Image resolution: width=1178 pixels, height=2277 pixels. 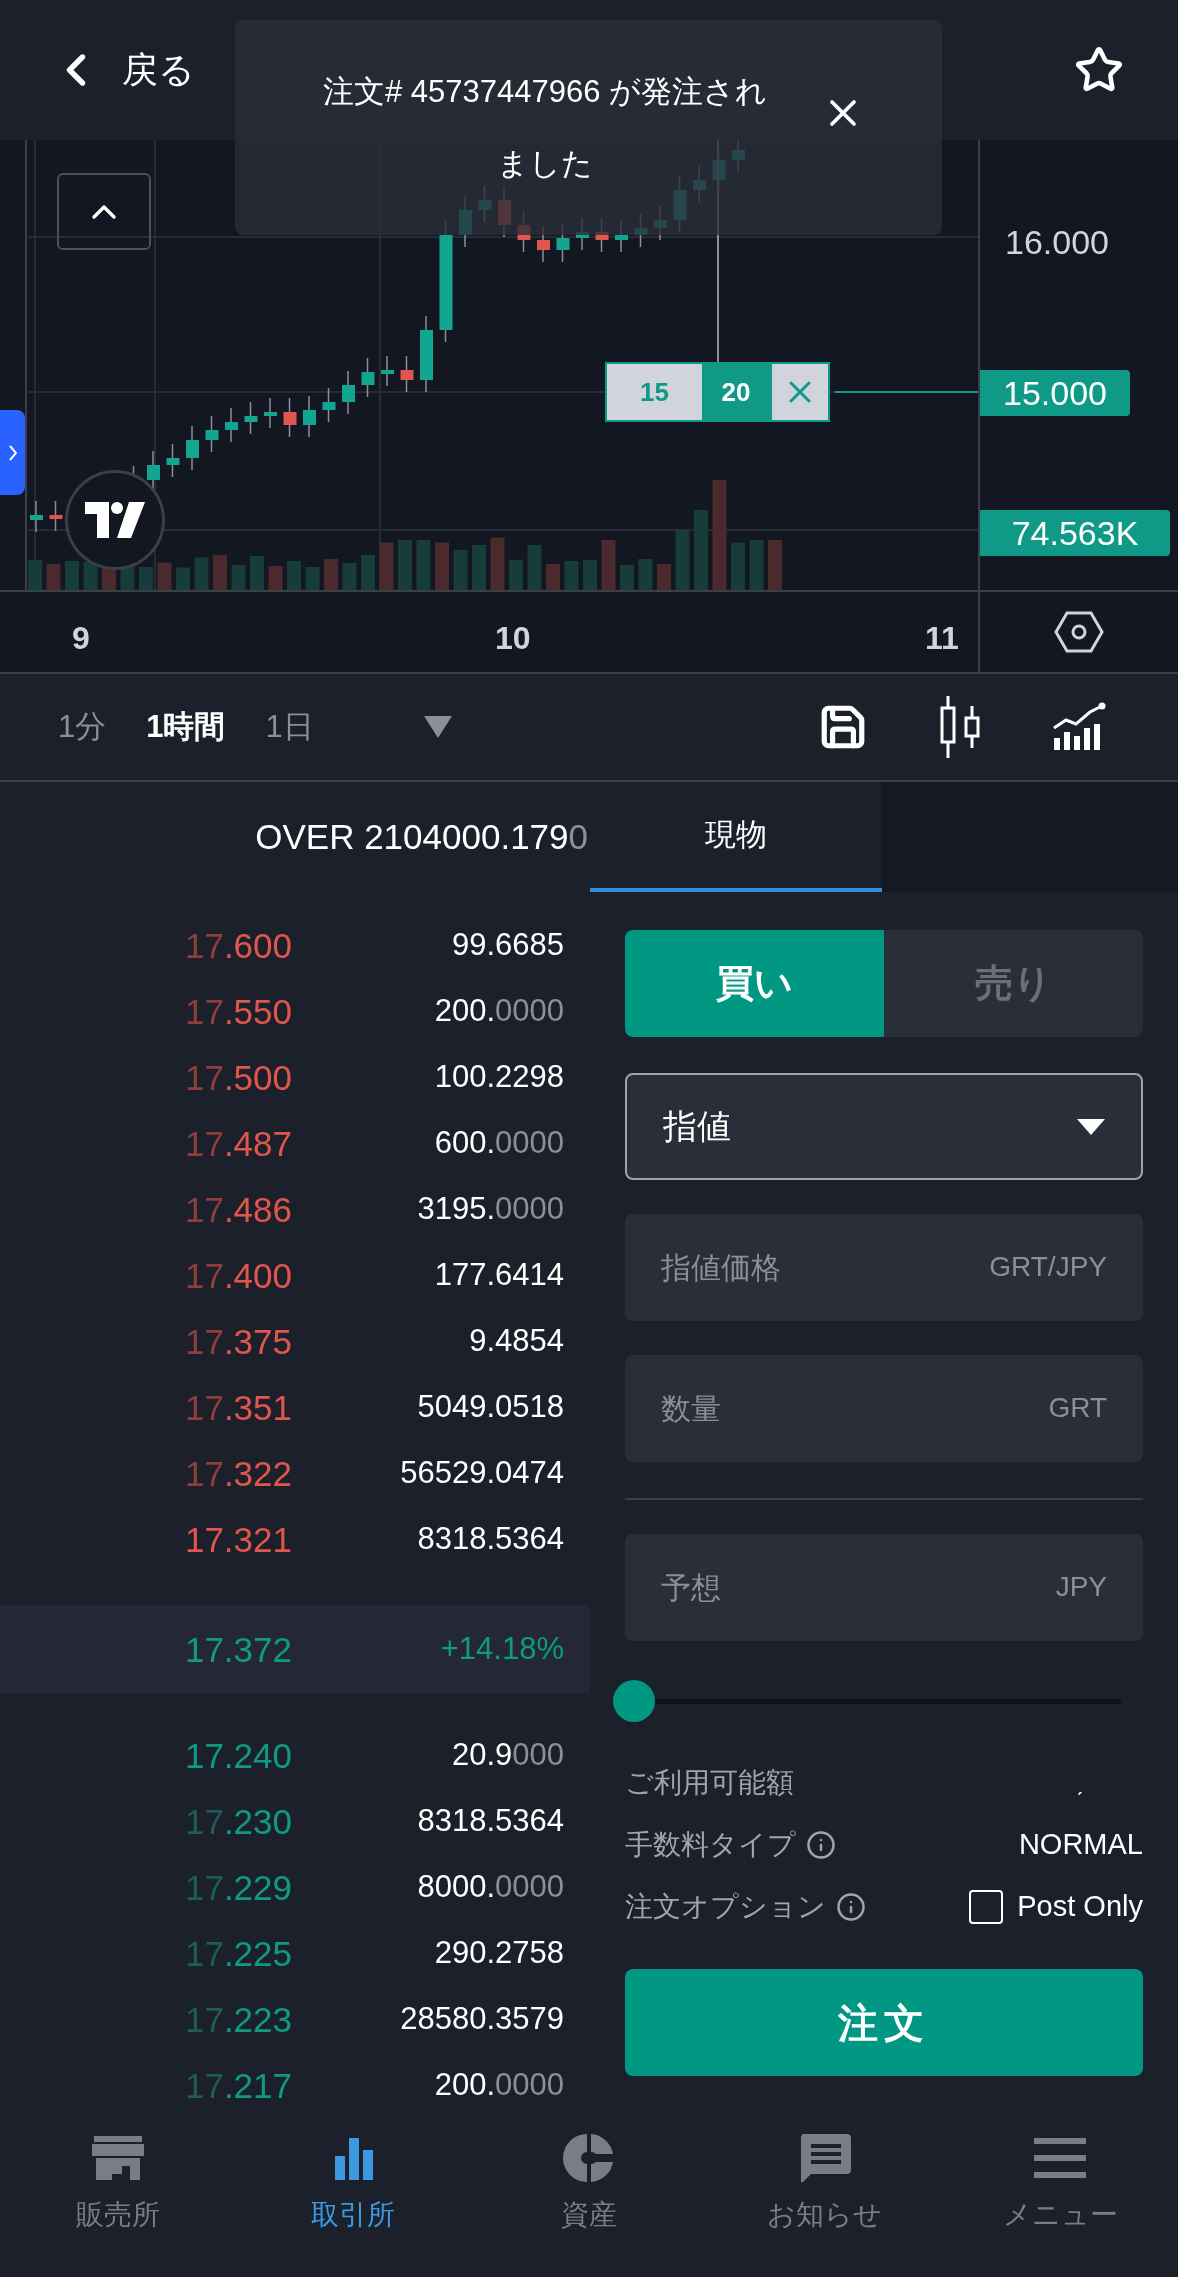 What do you see at coordinates (1080, 1907) in the screenshot?
I see `post-only-label: Post Only` at bounding box center [1080, 1907].